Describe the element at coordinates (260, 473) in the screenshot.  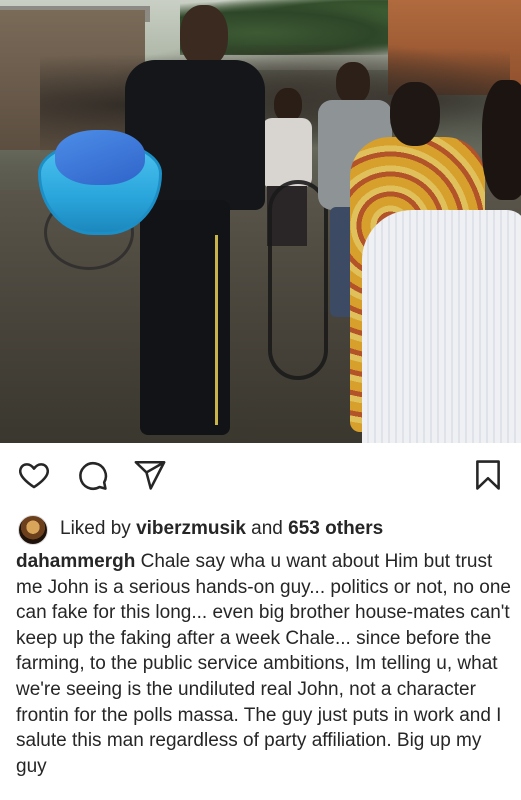
I see `action-bar` at that location.